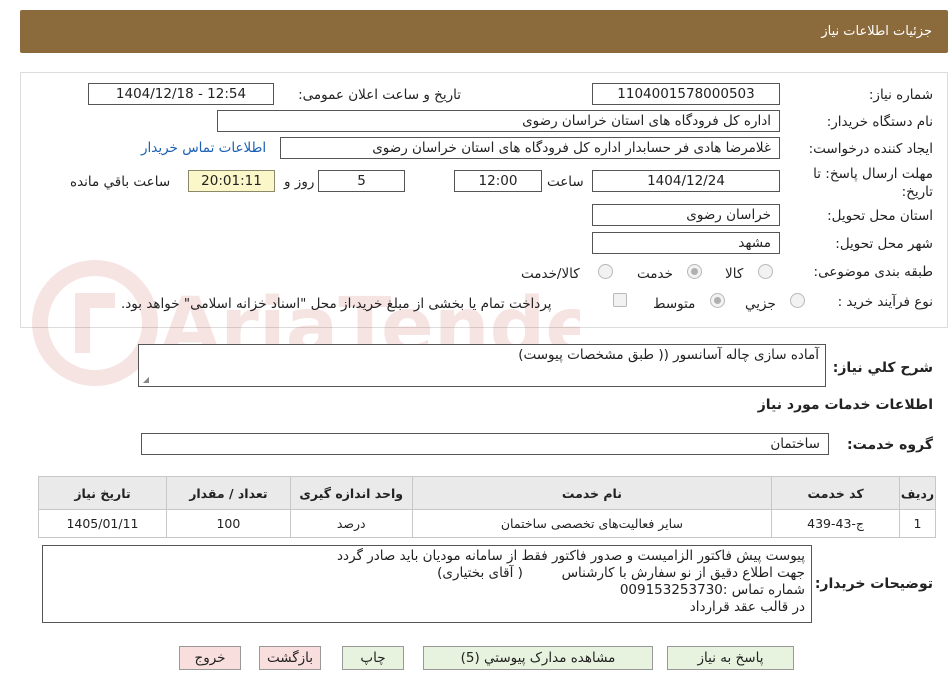 The width and height of the screenshot is (951, 691). What do you see at coordinates (712, 590) in the screenshot?
I see `buyer-note-line: شماره تماس :009153253730` at bounding box center [712, 590].